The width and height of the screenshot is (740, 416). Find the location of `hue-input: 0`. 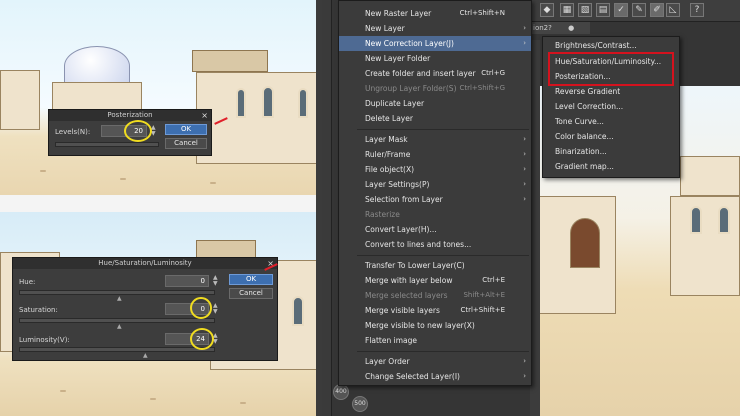

hue-input: 0 is located at coordinates (187, 281).